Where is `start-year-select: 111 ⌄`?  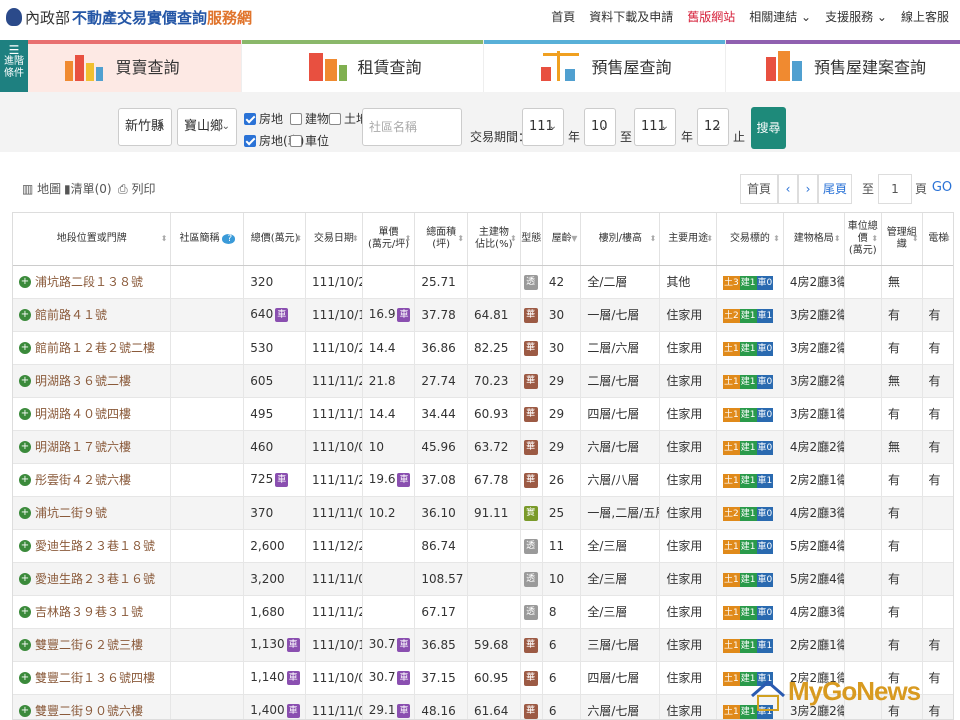 start-year-select: 111 ⌄ is located at coordinates (543, 127).